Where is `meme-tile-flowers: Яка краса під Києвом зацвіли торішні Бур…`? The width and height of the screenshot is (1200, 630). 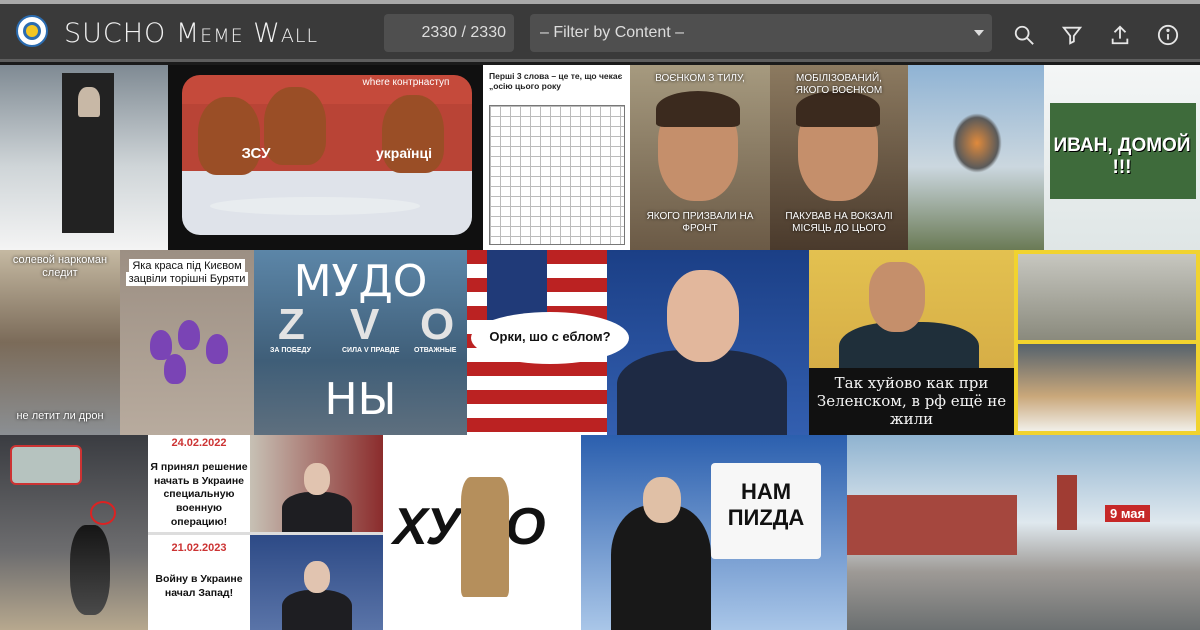 meme-tile-flowers: Яка краса під Києвом зацвіли торішні Бур… is located at coordinates (187, 342).